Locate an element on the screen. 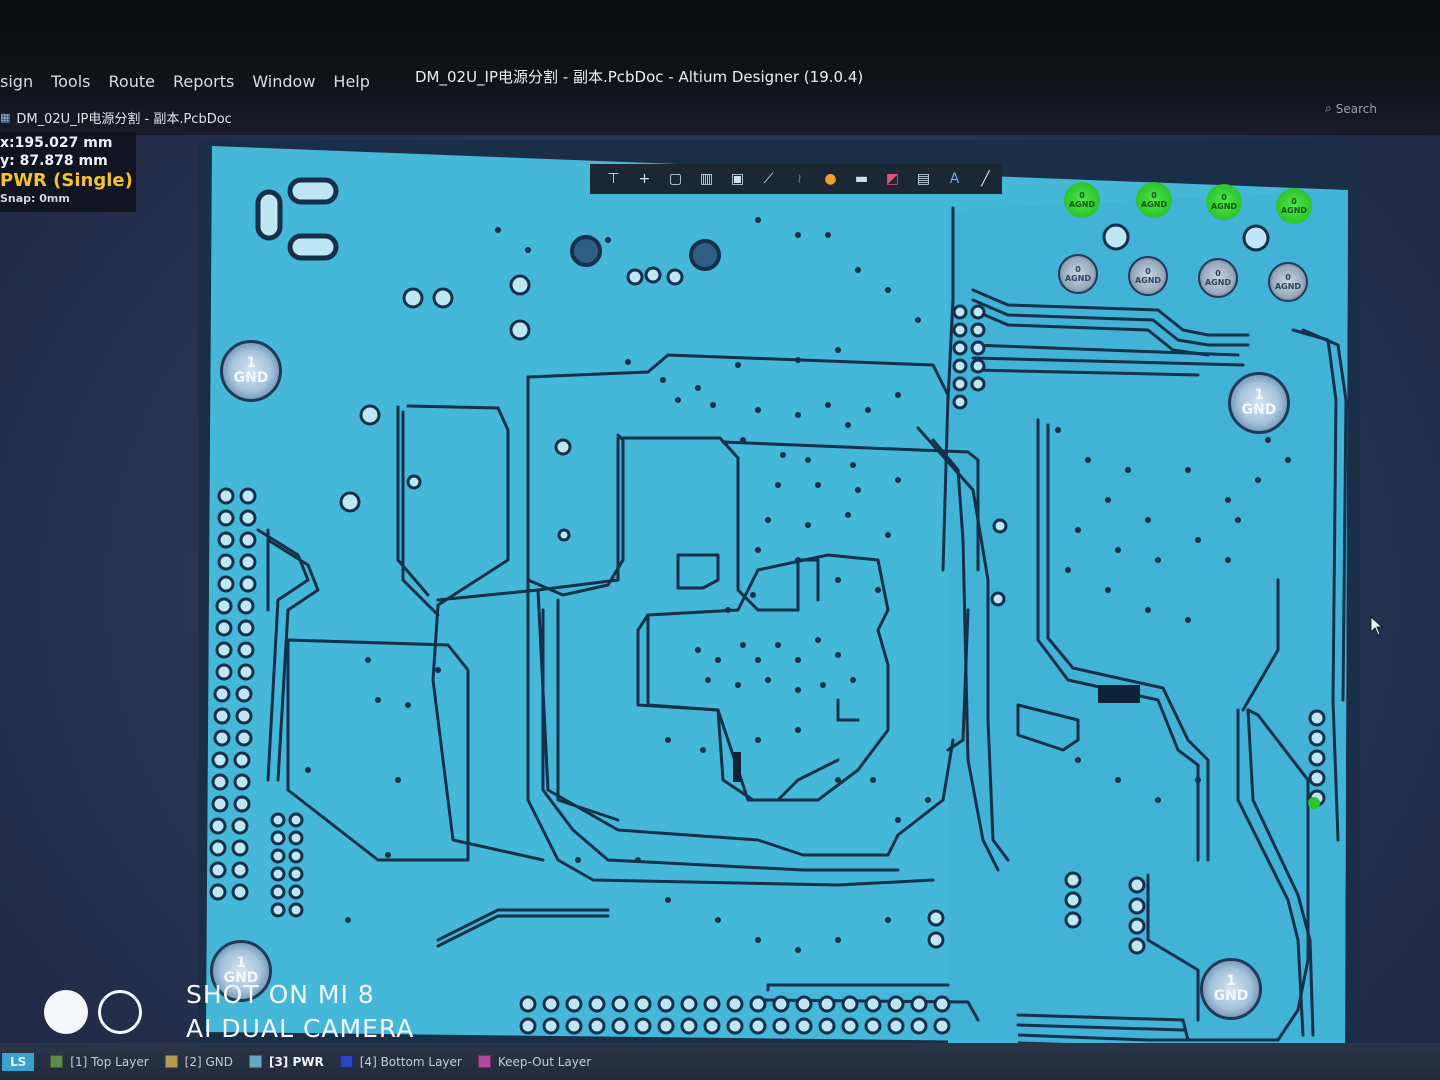  agnd-pad-4: 0 AGND is located at coordinates (1288, 282).